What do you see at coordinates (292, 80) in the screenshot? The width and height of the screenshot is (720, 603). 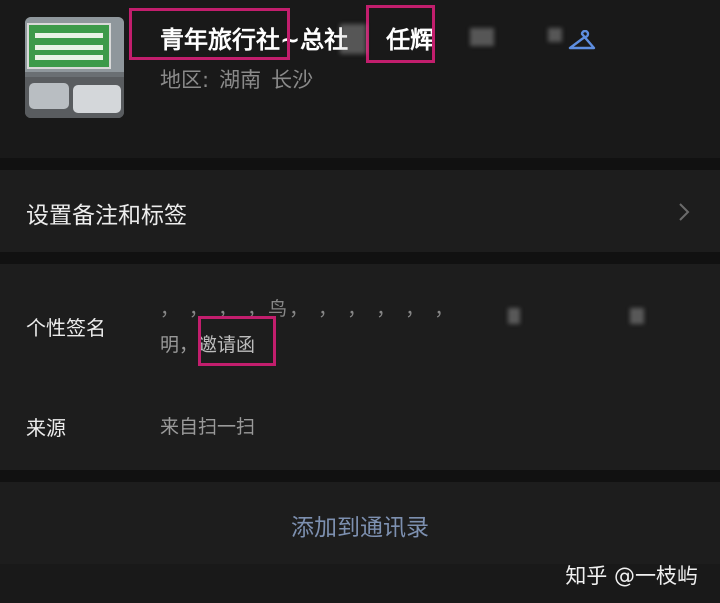 I see `region-city: 长沙` at bounding box center [292, 80].